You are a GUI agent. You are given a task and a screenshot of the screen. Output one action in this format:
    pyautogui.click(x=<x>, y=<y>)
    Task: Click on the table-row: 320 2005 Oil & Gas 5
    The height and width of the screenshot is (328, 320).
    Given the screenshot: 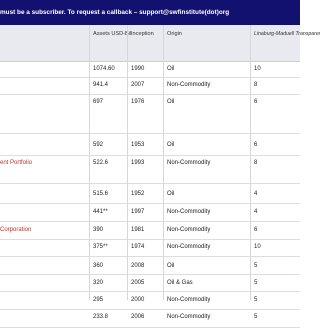 What is the action you would take?
    pyautogui.click(x=150, y=283)
    